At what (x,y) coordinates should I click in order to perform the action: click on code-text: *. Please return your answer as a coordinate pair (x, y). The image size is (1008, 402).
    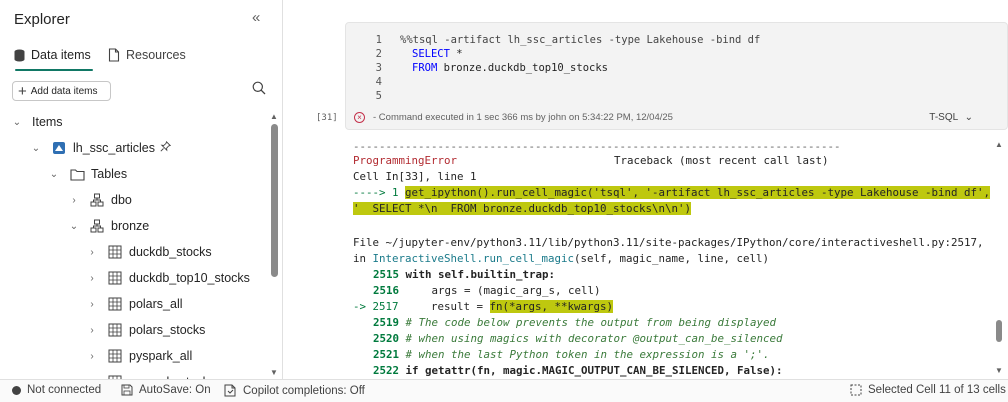
    Looking at the image, I should click on (456, 54).